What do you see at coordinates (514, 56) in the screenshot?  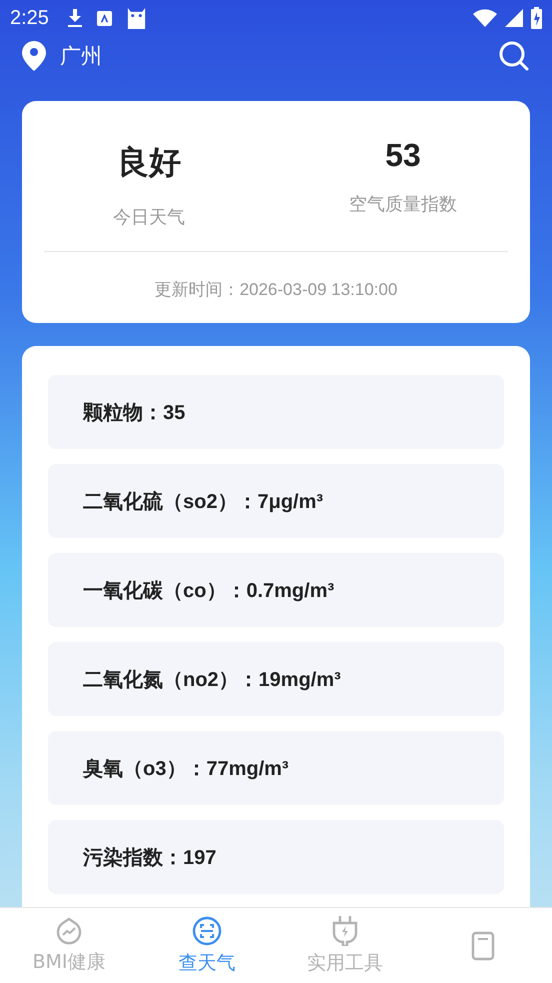 I see `search-icon` at bounding box center [514, 56].